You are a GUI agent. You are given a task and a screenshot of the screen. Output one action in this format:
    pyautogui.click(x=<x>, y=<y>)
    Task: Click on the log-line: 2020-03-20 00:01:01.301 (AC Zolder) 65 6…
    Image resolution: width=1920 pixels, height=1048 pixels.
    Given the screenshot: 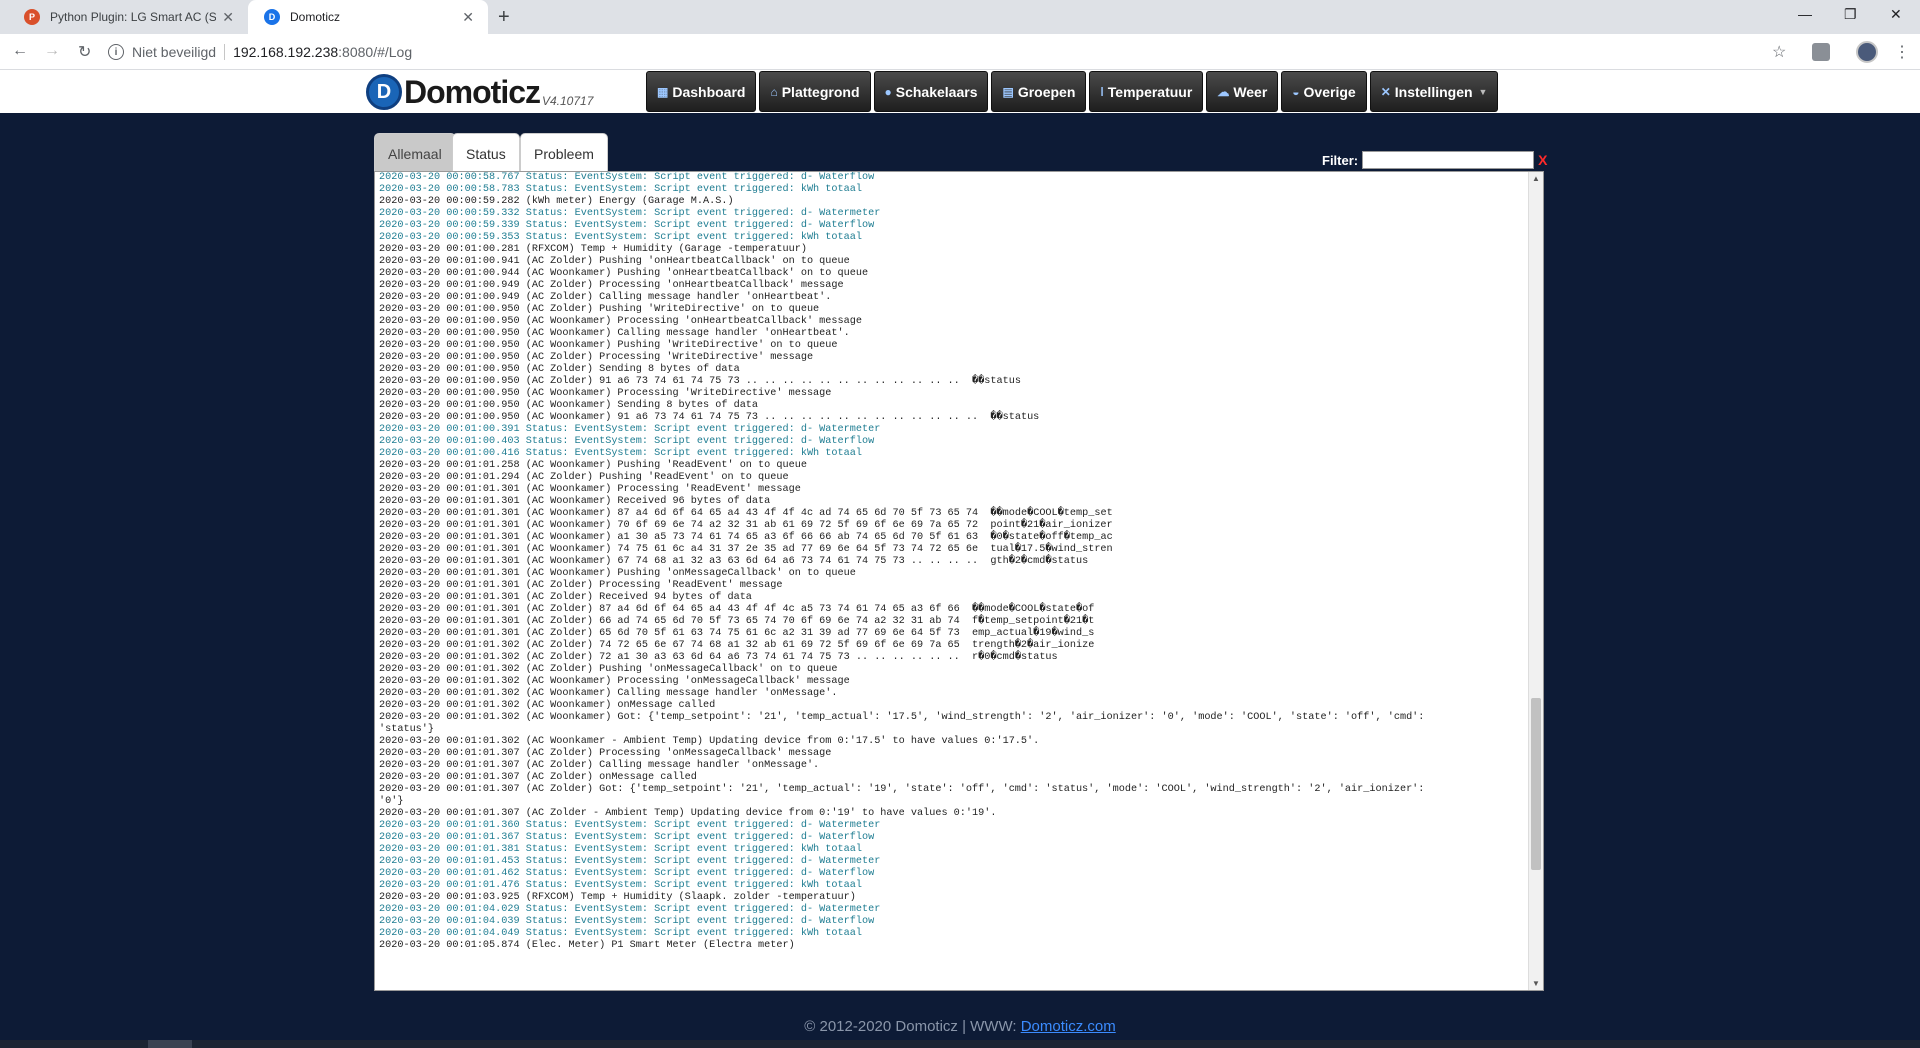 What is the action you would take?
    pyautogui.click(x=737, y=633)
    